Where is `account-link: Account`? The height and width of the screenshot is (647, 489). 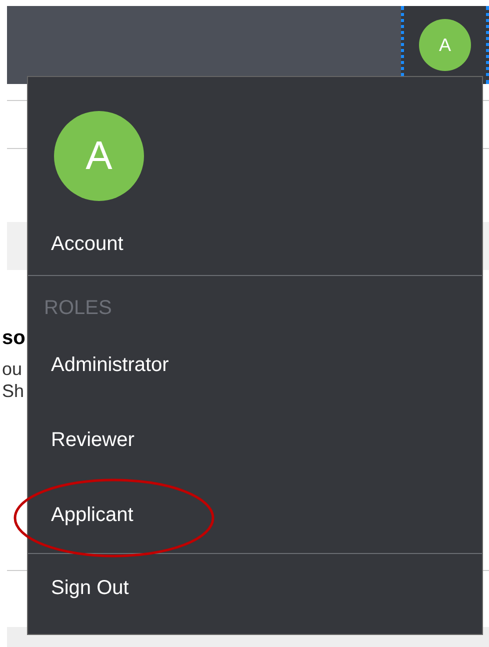
account-link: Account is located at coordinates (87, 244).